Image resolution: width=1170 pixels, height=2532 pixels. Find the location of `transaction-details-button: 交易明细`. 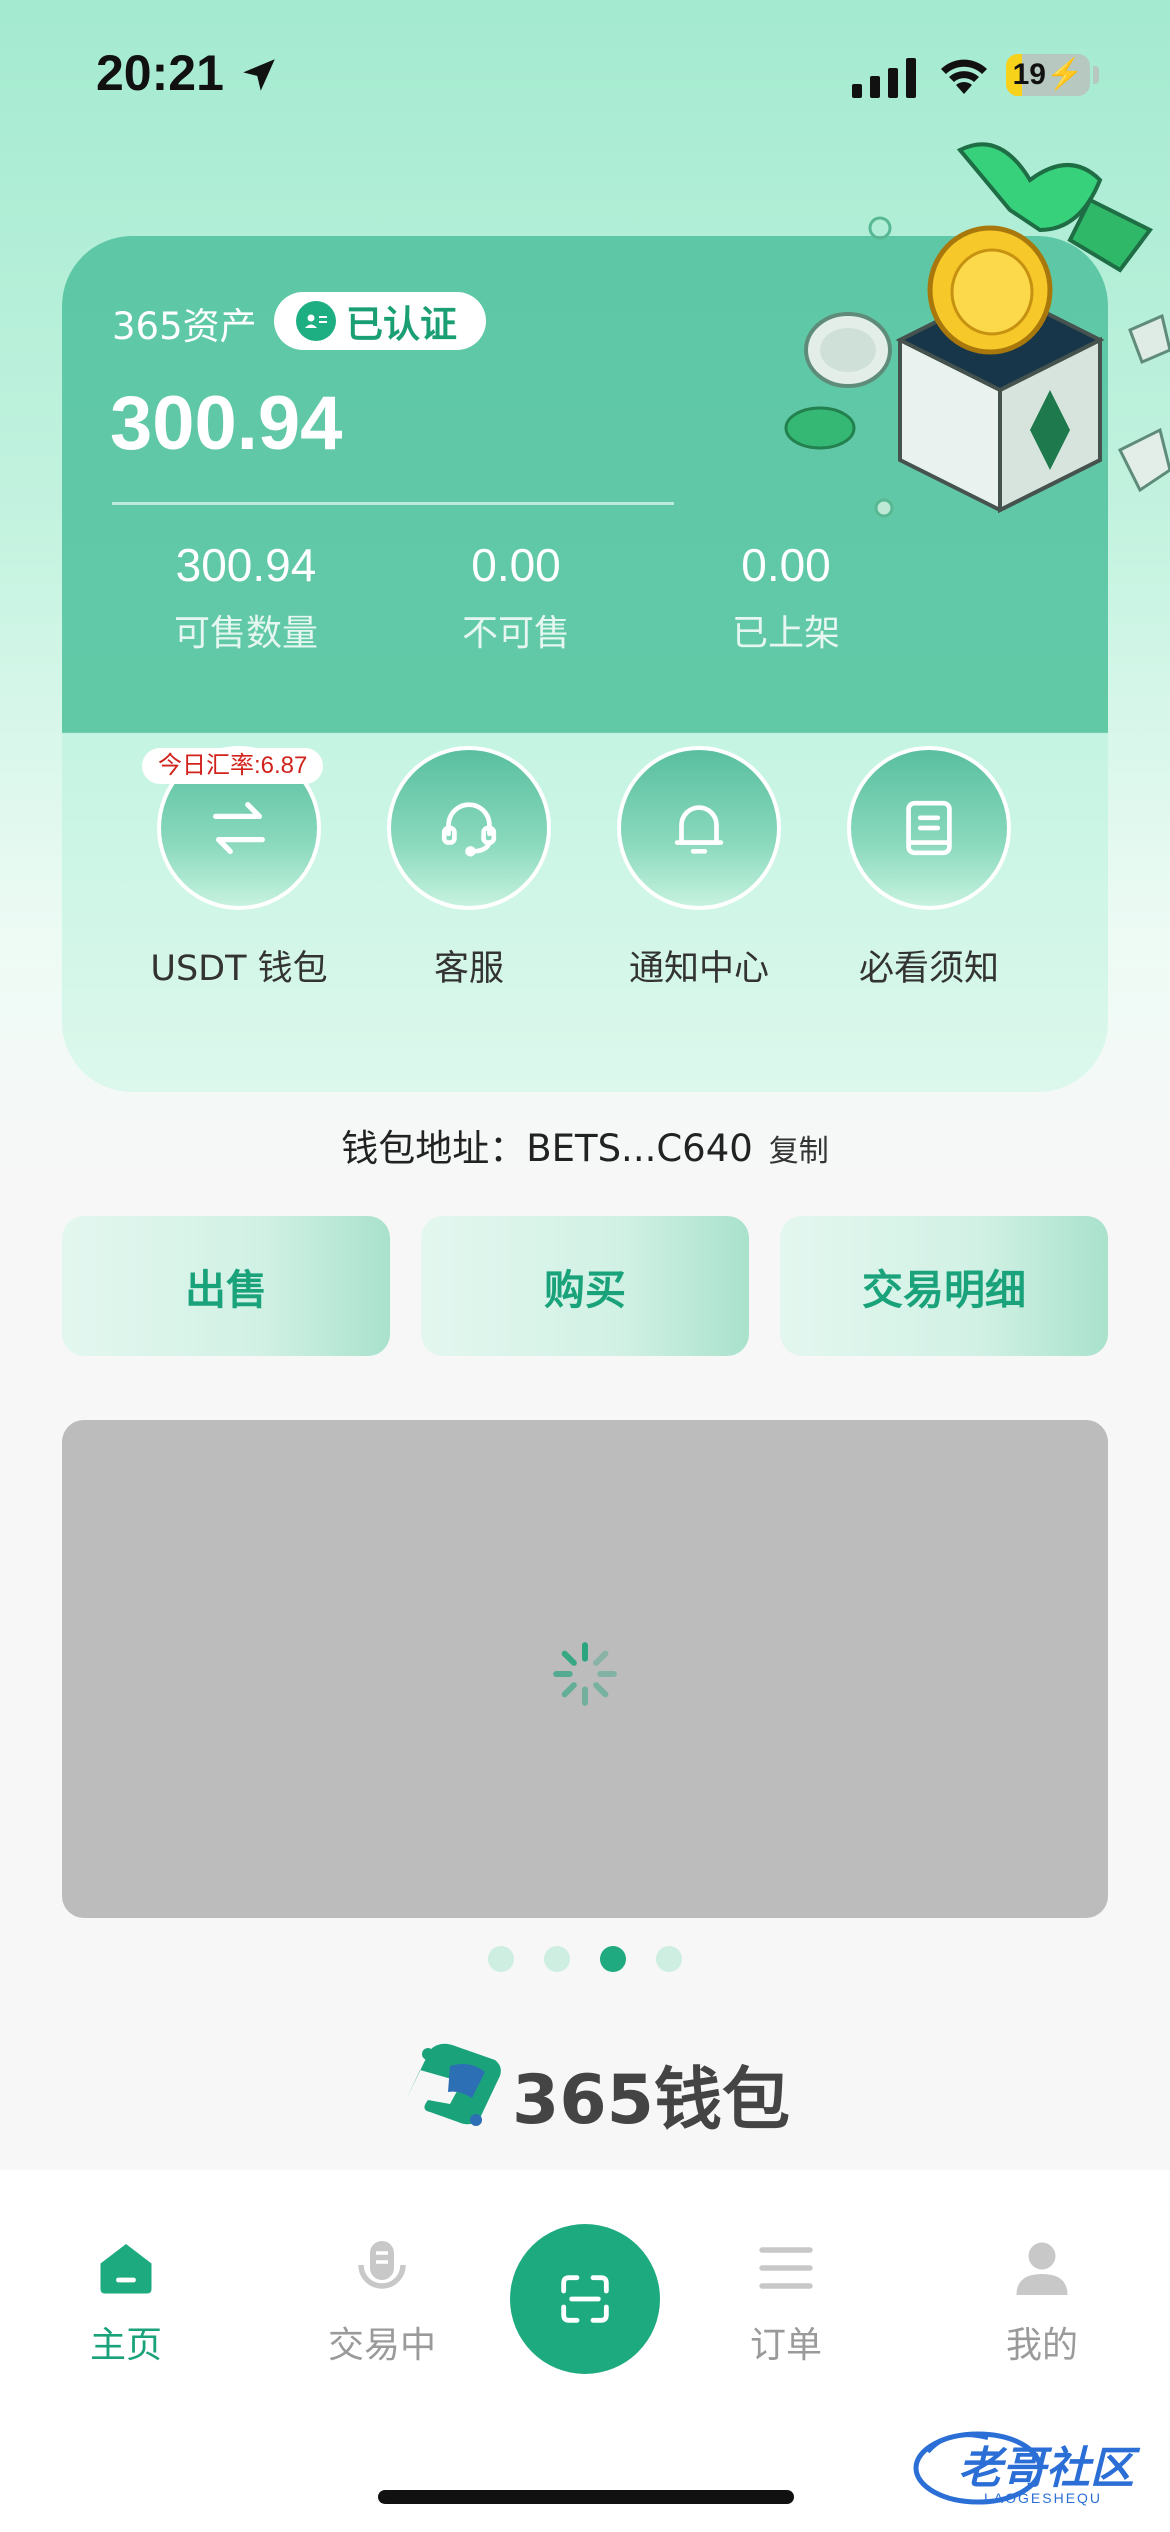

transaction-details-button: 交易明细 is located at coordinates (944, 1286).